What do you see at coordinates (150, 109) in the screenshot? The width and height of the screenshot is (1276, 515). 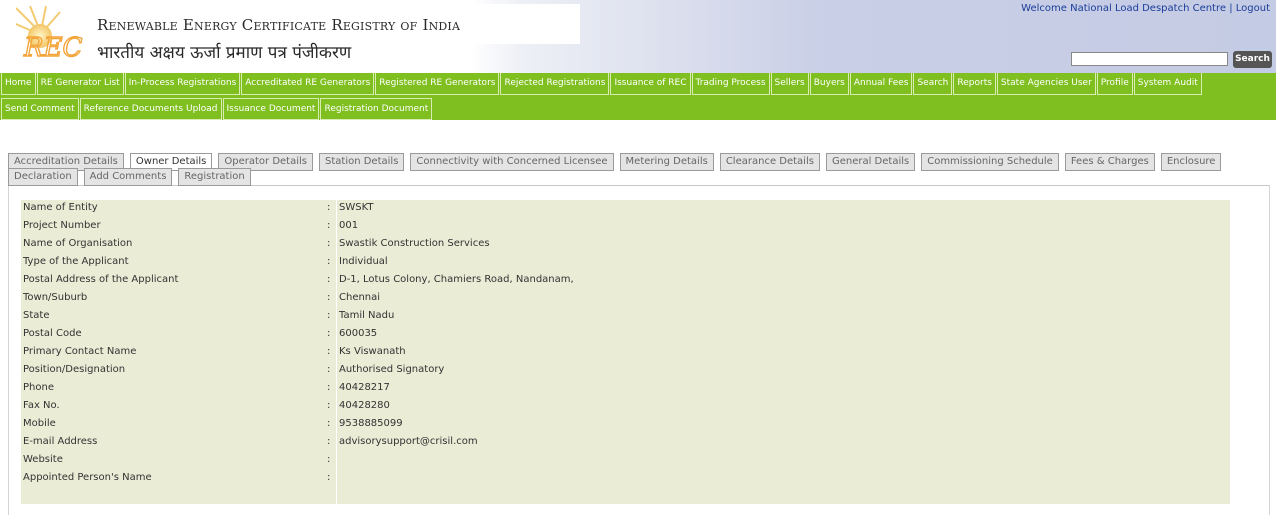 I see `nav-reference-documents-upload: Reference Documents Upload` at bounding box center [150, 109].